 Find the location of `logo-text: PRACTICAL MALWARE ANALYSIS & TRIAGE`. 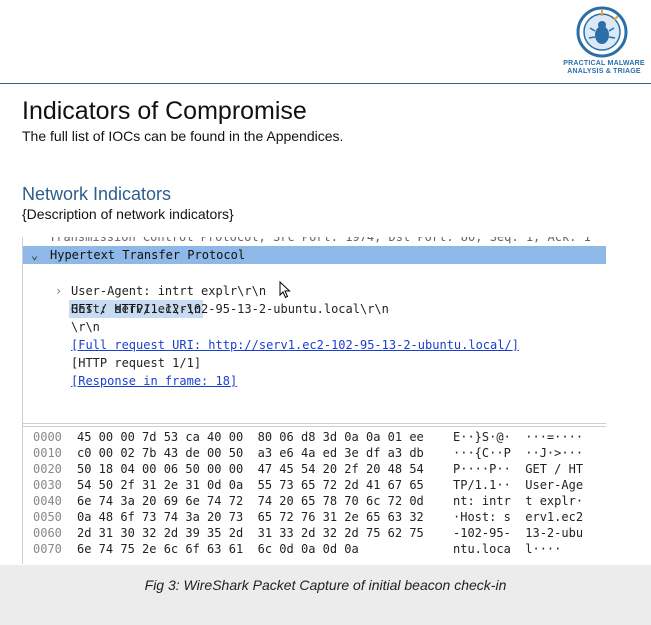

logo-text: PRACTICAL MALWARE ANALYSIS & TRIAGE is located at coordinates (604, 68).